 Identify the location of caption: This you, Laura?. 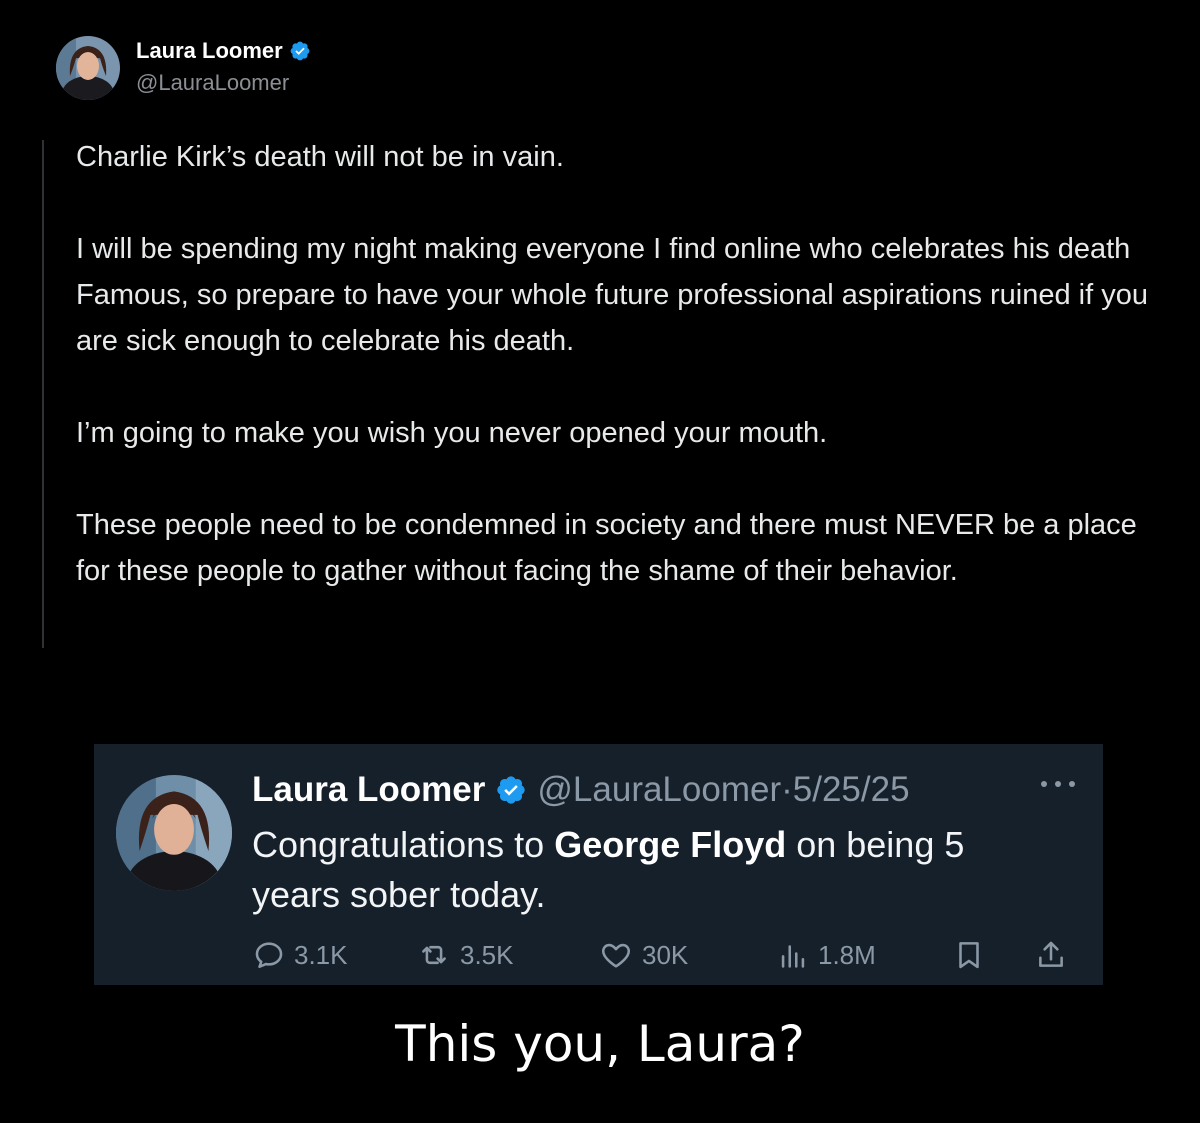
(600, 1044).